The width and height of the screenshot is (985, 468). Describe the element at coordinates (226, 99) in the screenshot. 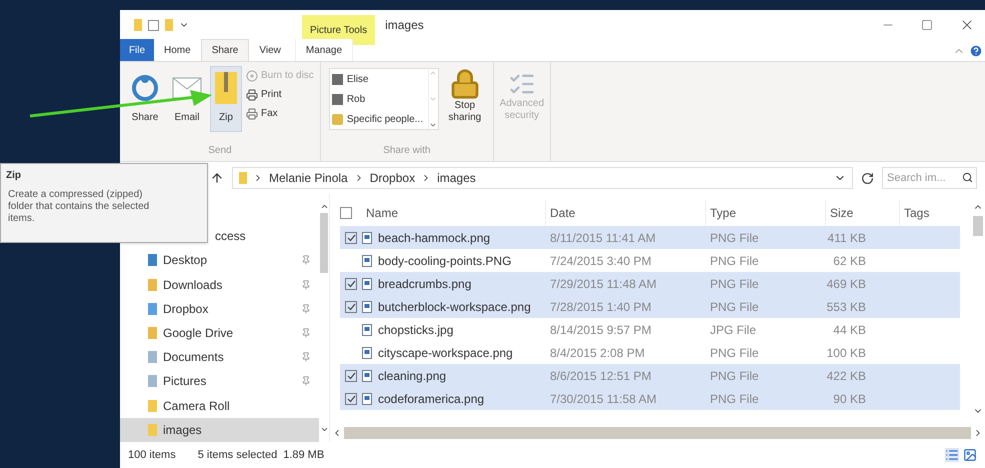

I see `ribbon-button: Zip` at that location.